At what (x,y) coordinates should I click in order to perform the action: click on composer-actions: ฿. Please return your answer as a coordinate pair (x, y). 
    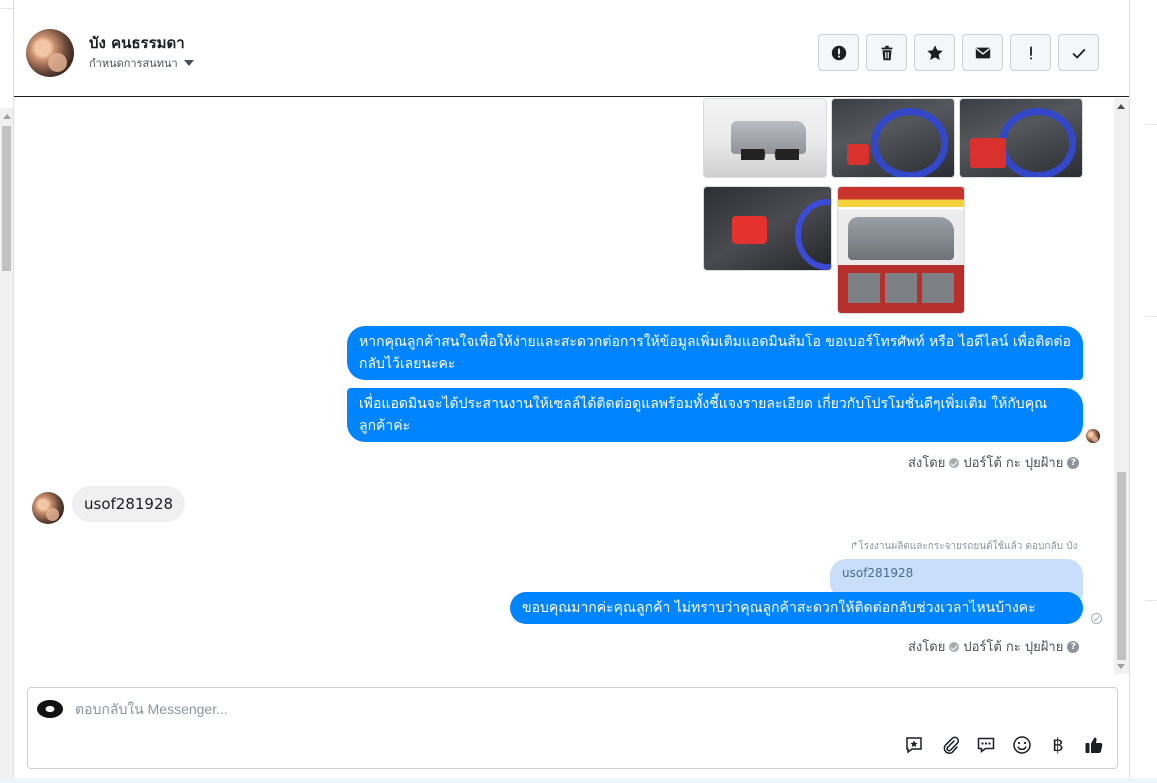
    Looking at the image, I should click on (1004, 745).